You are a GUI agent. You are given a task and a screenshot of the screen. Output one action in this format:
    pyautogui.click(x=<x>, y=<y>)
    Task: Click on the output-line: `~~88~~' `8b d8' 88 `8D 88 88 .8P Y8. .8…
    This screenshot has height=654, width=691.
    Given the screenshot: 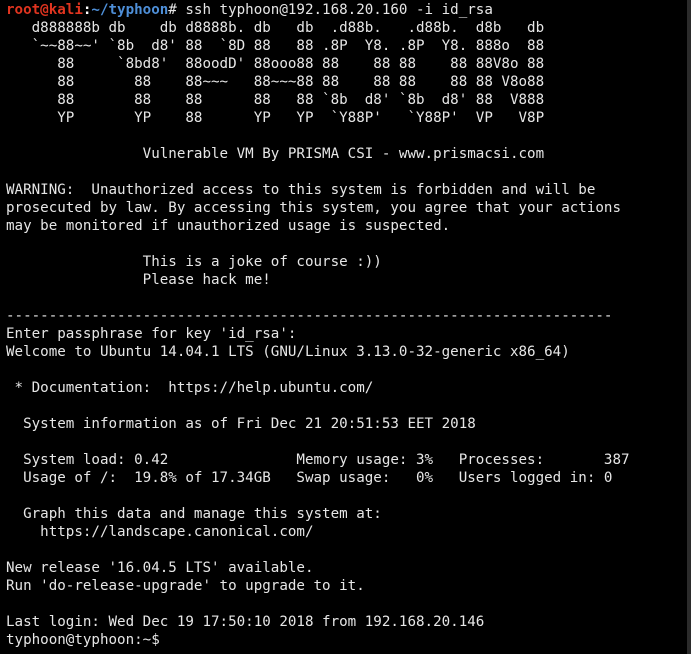 What is the action you would take?
    pyautogui.click(x=275, y=46)
    